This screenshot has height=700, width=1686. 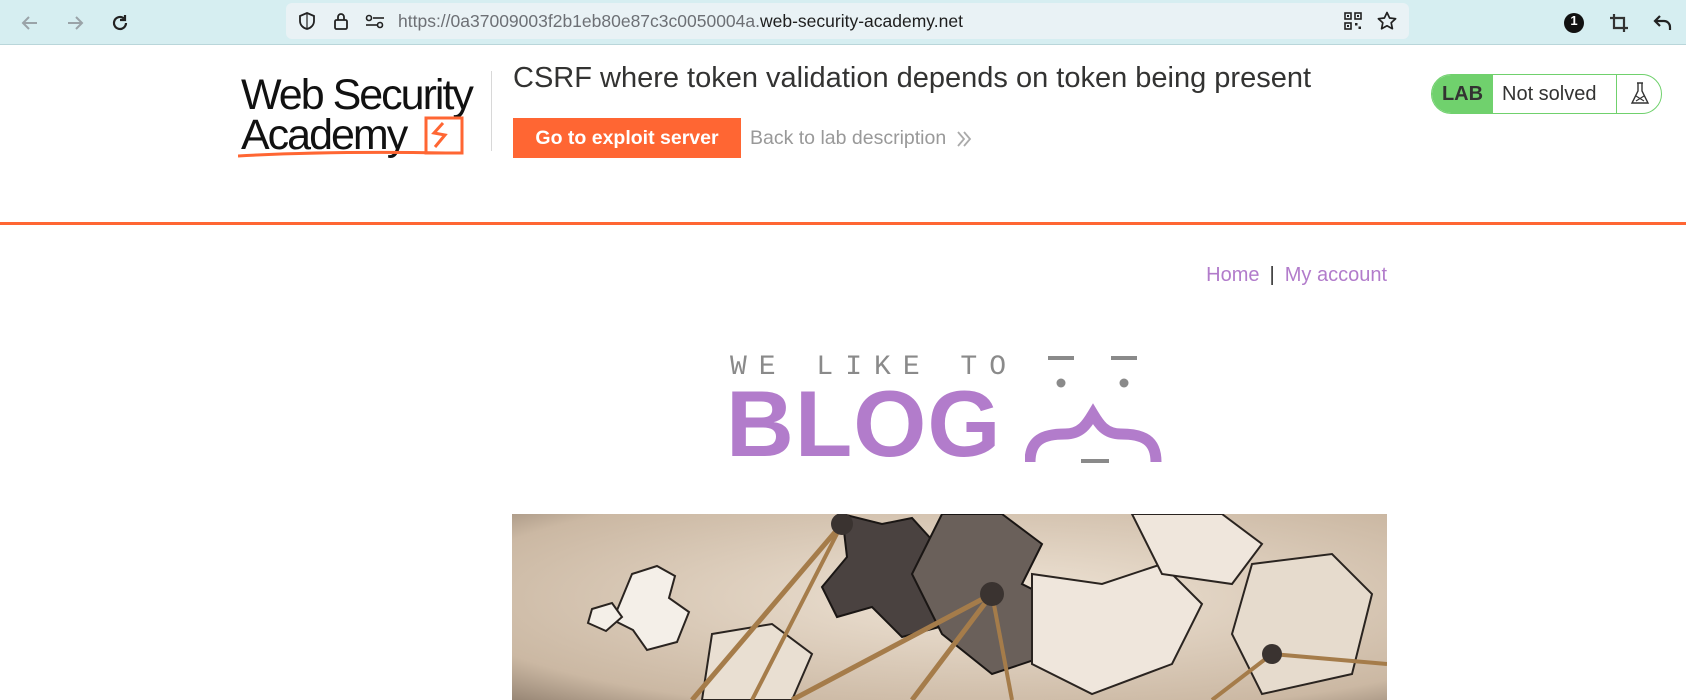 I want to click on permissions-icon, so click(x=374, y=21).